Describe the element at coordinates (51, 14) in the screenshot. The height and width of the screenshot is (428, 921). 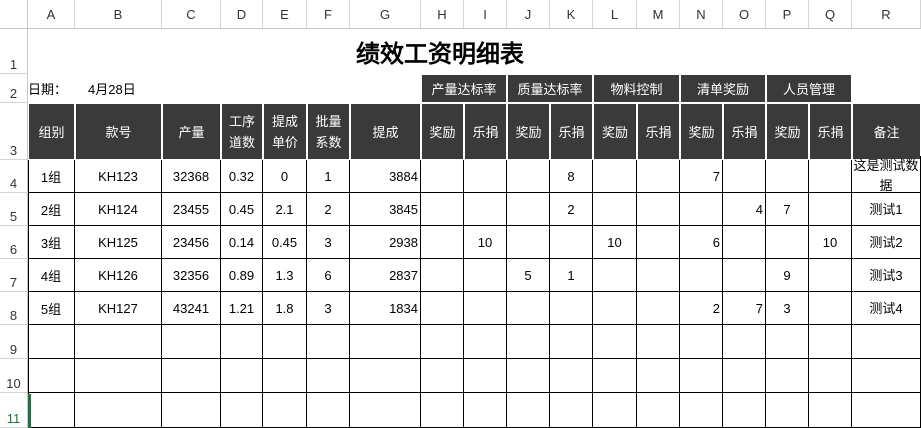
I see `column-header-a: A` at that location.